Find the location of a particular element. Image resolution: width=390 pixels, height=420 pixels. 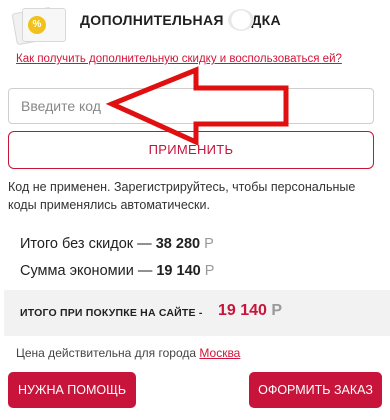

title-obscuring-mark is located at coordinates (241, 20).